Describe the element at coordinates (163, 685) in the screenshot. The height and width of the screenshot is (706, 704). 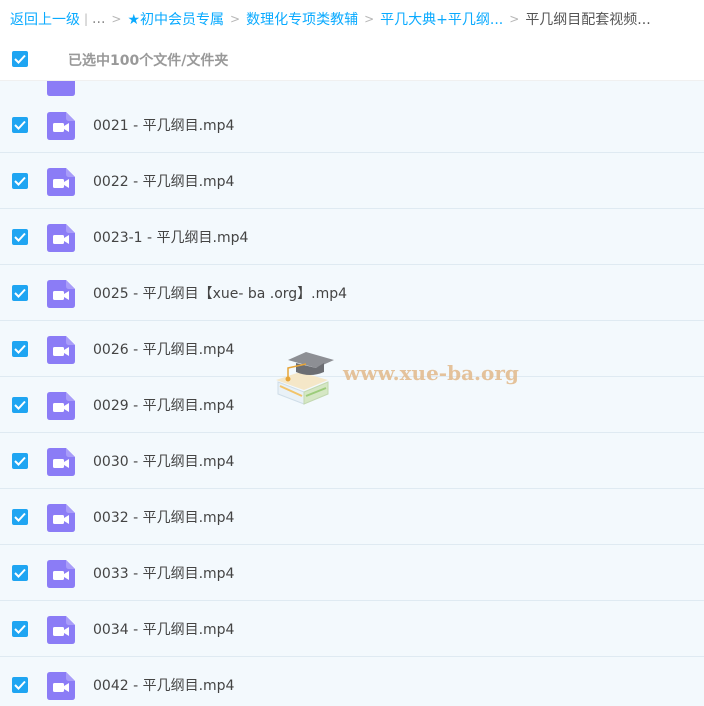
I see `file-name: 0042 - 平几纲目.mp4` at that location.